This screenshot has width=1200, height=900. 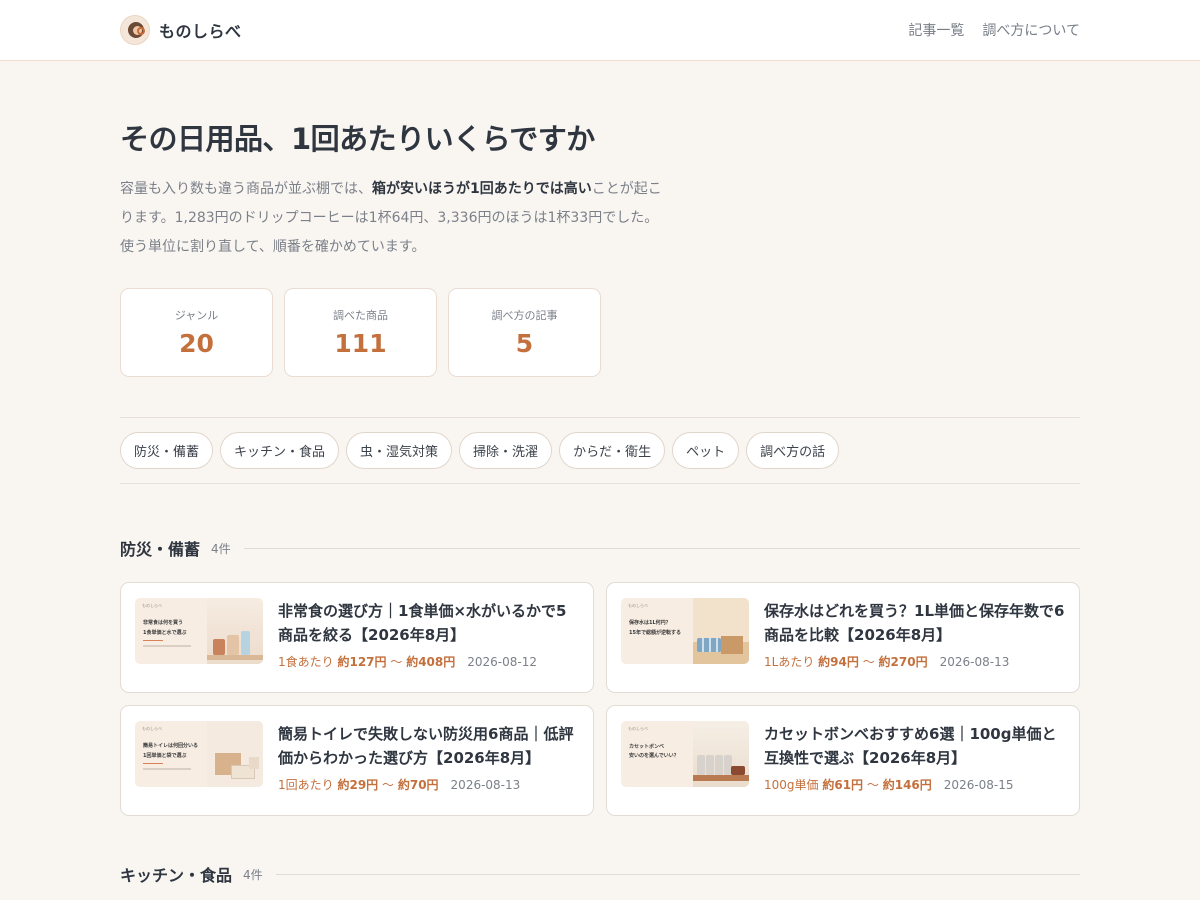 I want to click on chip-pests-humidity: 虫・湿気対策, so click(x=399, y=450).